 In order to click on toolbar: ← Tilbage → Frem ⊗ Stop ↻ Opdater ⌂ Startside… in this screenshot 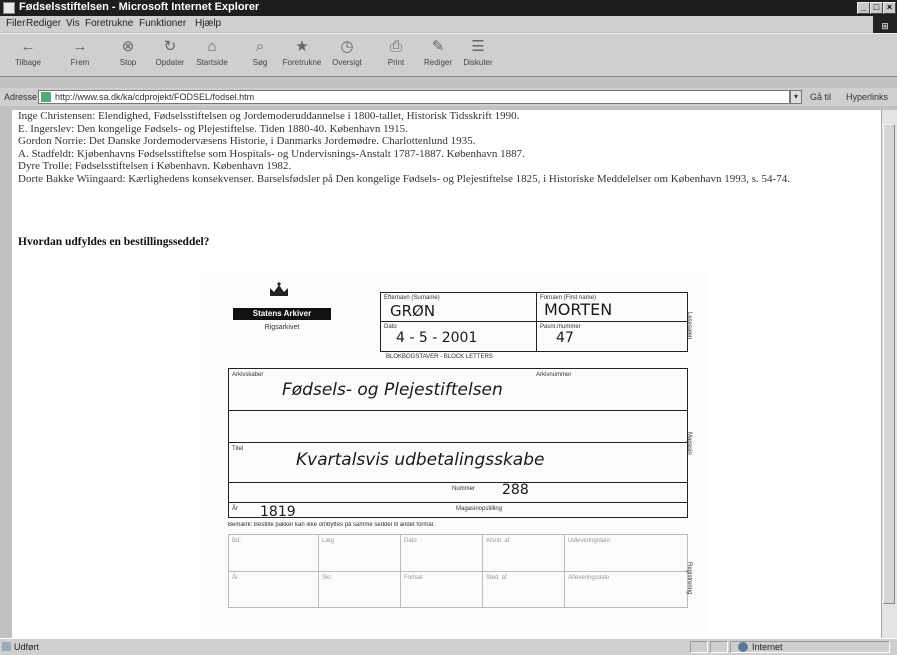, I will do `click(448, 55)`.